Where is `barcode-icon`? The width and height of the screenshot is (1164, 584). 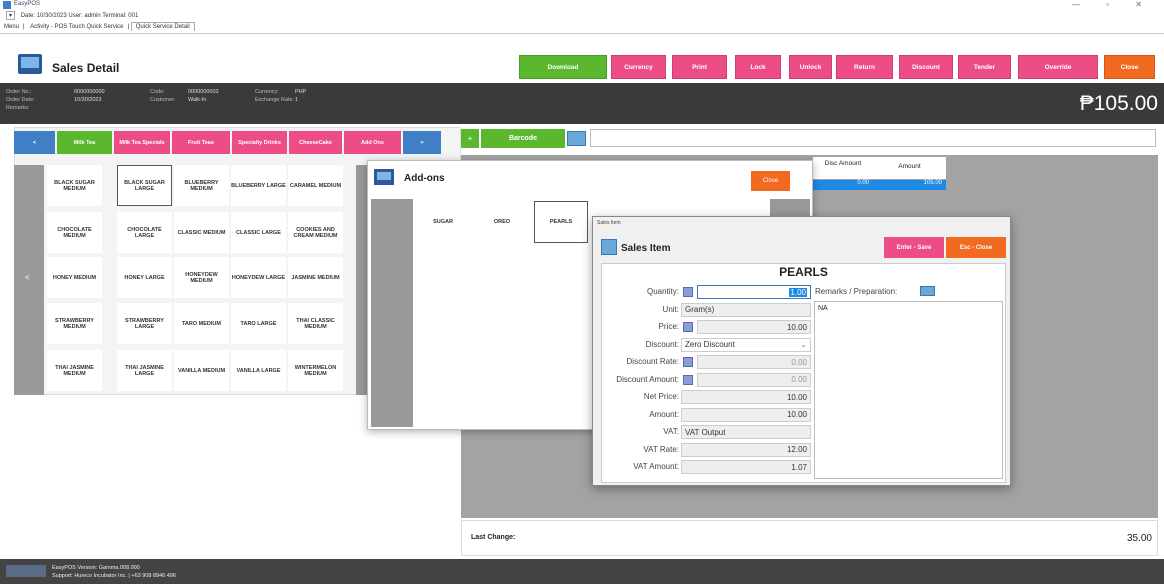 barcode-icon is located at coordinates (576, 138).